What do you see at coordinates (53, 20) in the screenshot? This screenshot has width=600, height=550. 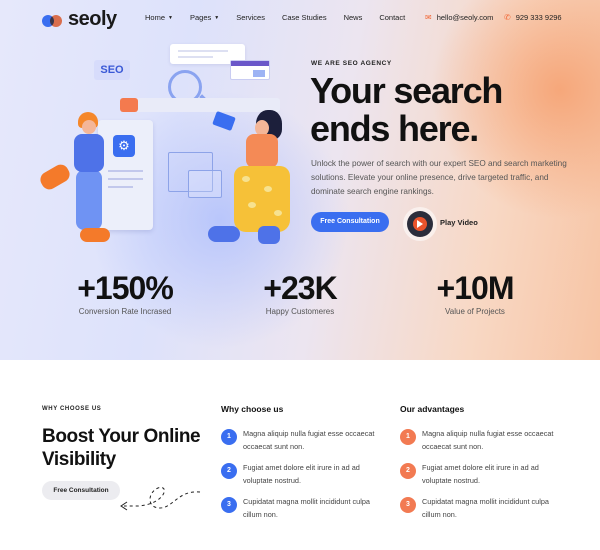 I see `logo-icon` at bounding box center [53, 20].